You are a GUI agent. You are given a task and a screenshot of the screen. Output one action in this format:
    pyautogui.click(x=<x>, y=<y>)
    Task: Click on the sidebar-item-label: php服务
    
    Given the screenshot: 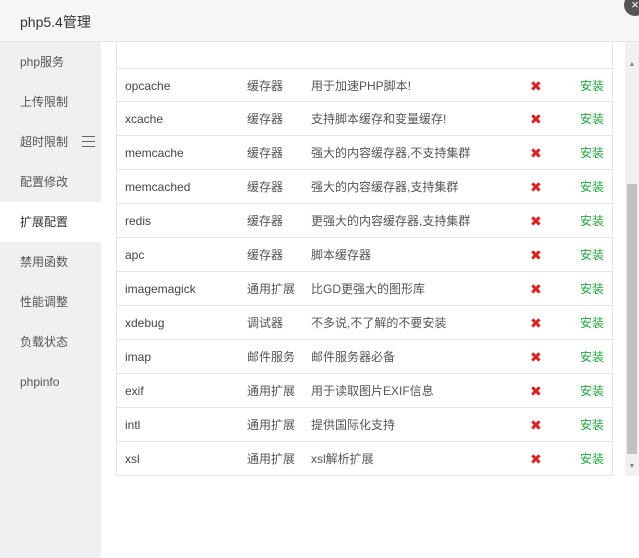 What is the action you would take?
    pyautogui.click(x=42, y=62)
    